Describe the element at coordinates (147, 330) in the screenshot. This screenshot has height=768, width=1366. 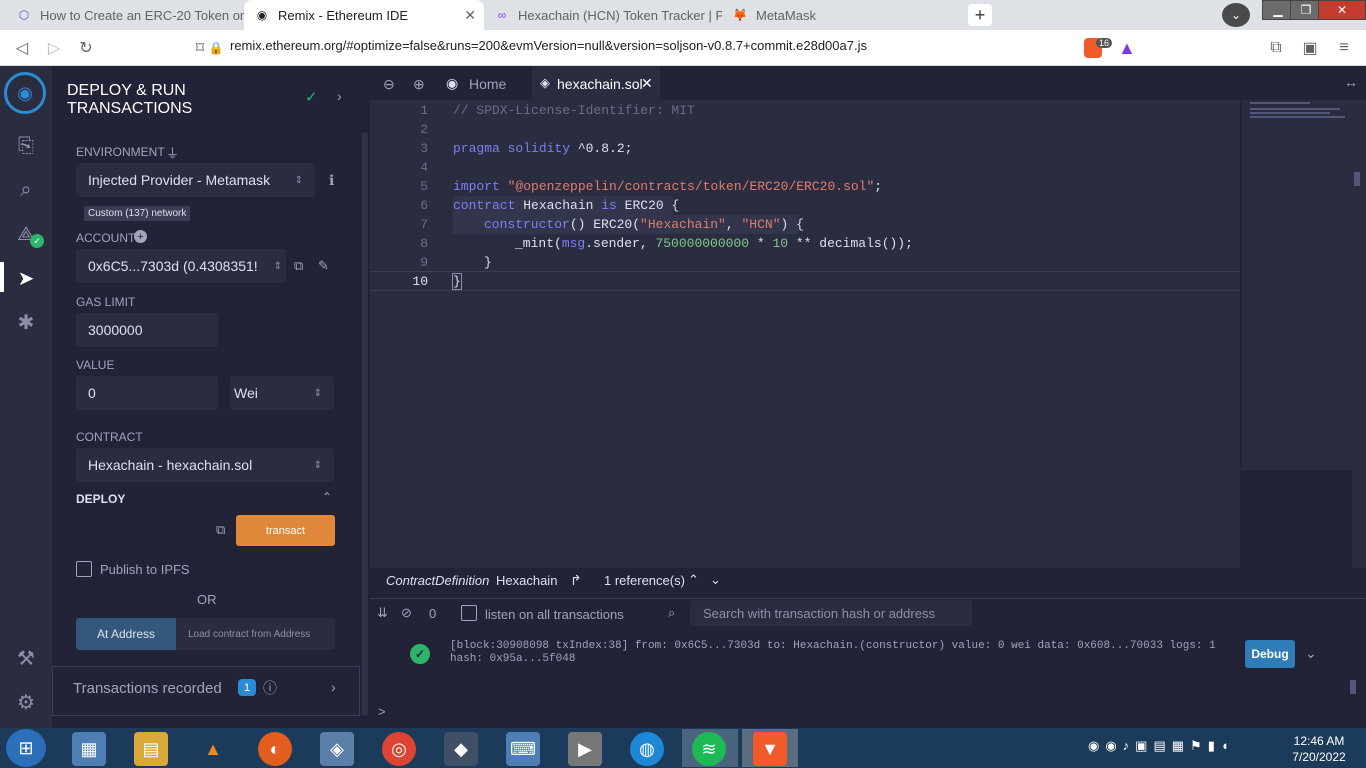
I see `gas-limit-input: 3000000` at that location.